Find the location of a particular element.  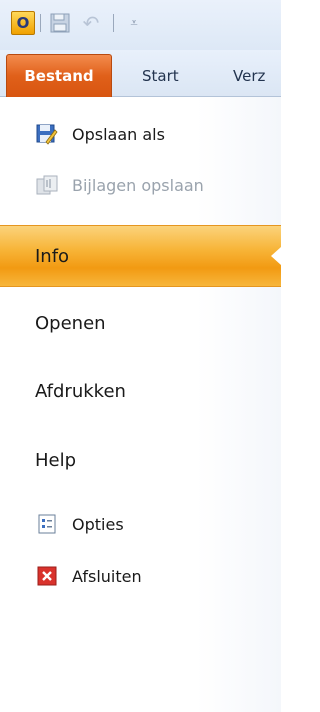

tab-send-receive: Verz is located at coordinates (249, 75).